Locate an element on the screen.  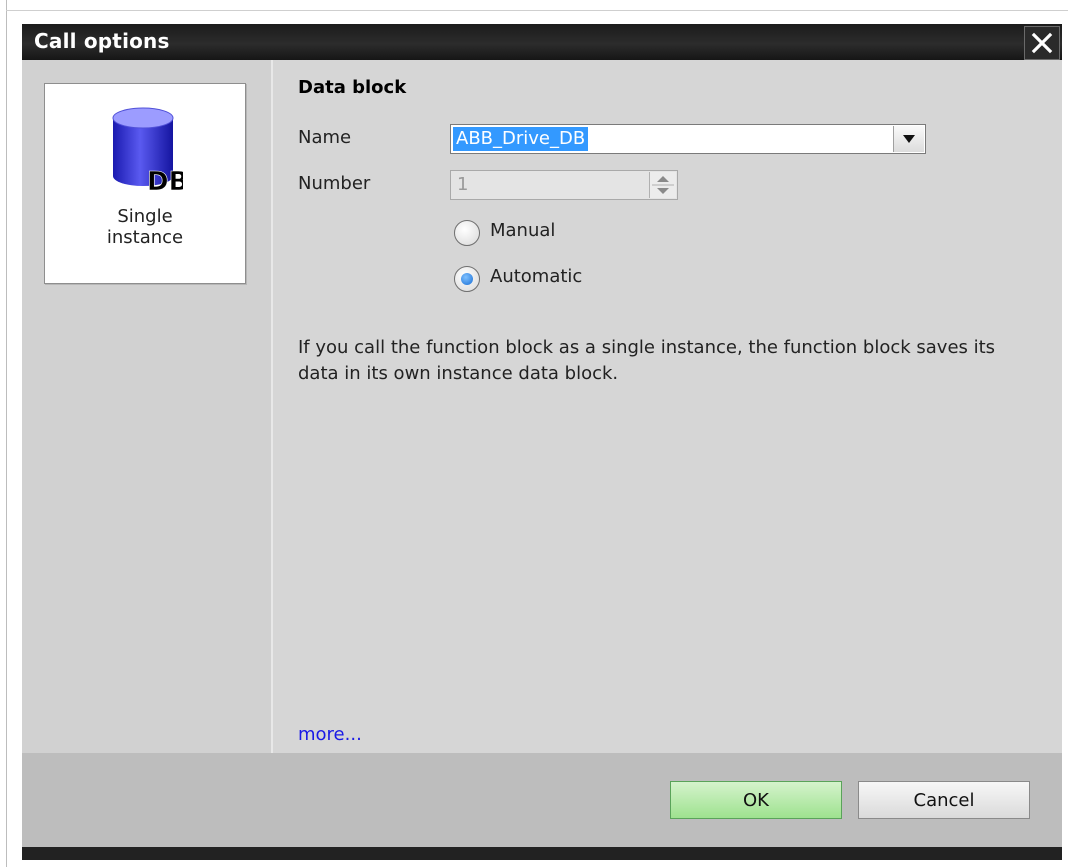
number-stepper is located at coordinates (662, 185).